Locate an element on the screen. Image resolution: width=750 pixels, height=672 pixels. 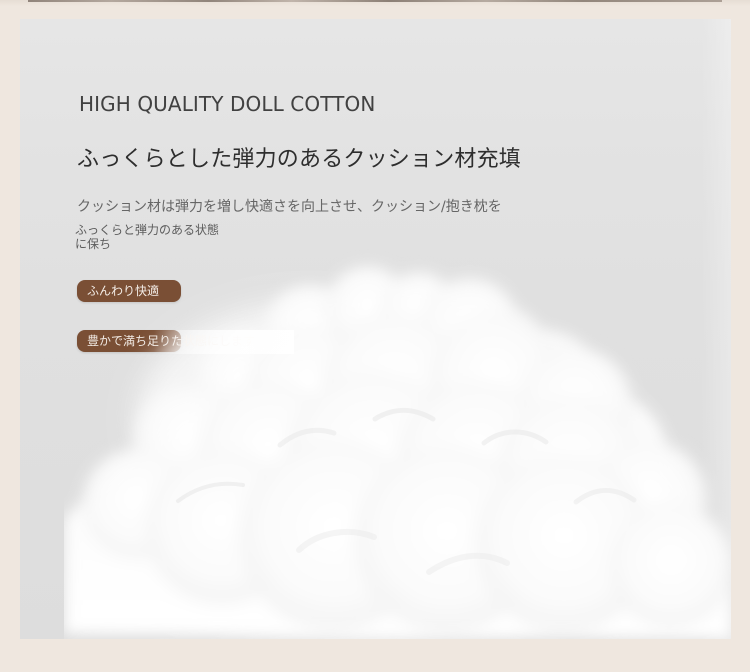
japanese-headline: ふっくらとした弾力のあるクッション材充填 is located at coordinates (299, 159).